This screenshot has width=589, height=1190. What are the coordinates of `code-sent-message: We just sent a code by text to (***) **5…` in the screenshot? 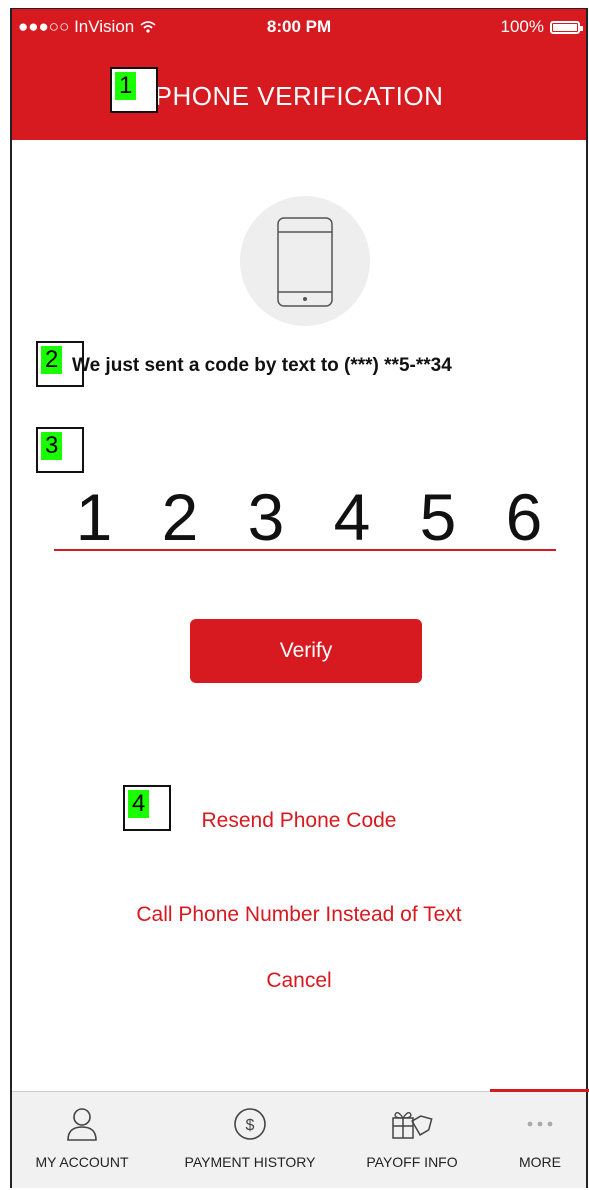 It's located at (262, 365).